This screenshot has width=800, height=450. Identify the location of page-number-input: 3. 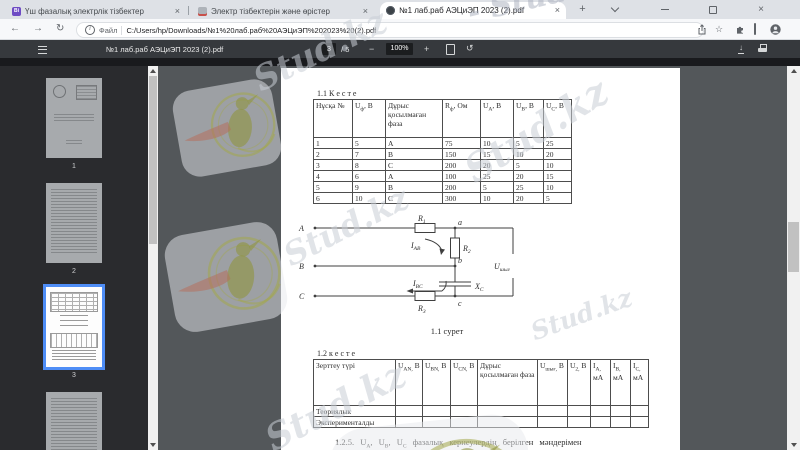
(329, 49).